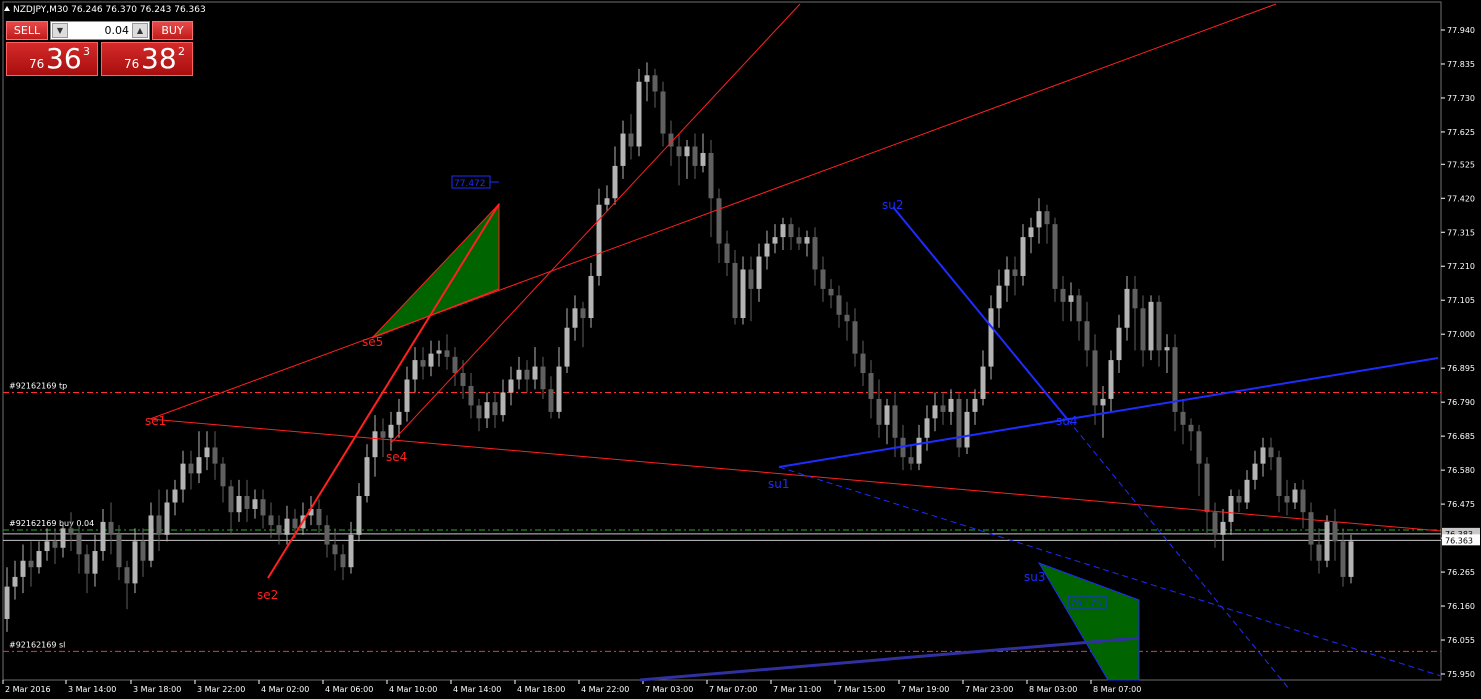  What do you see at coordinates (64, 58) in the screenshot?
I see `sell-price-big: 36` at bounding box center [64, 58].